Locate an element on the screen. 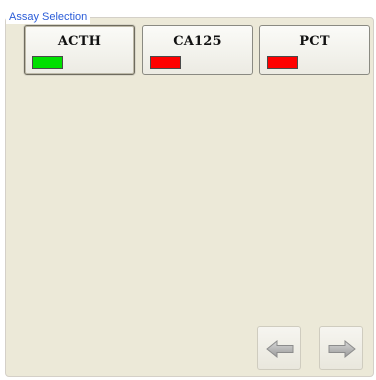 Image resolution: width=376 pixels, height=380 pixels. back-button is located at coordinates (279, 348).